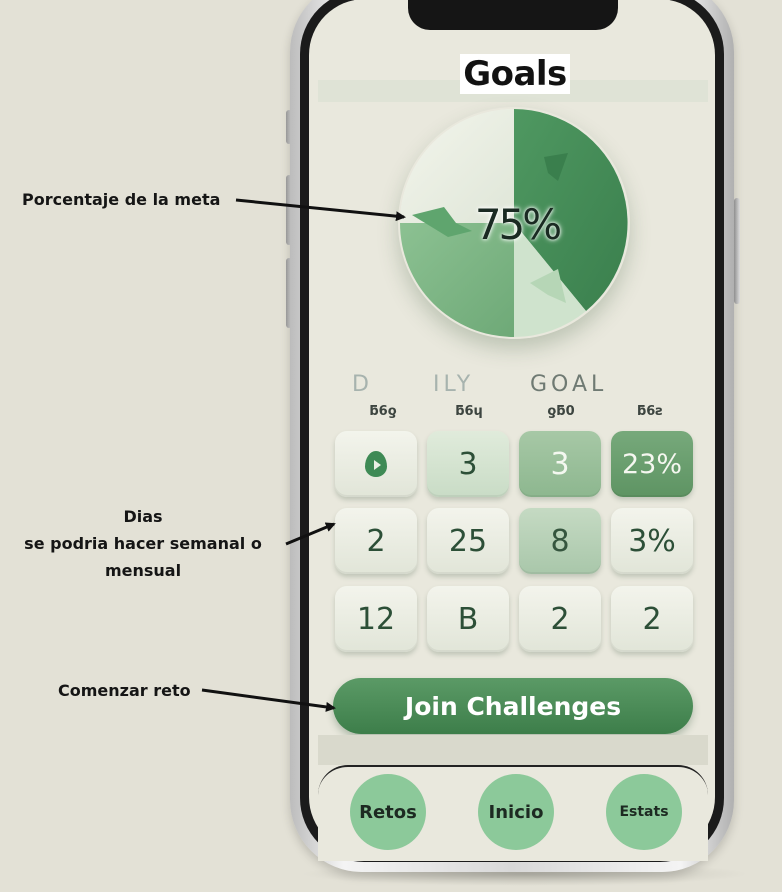 This screenshot has height=892, width=782. Describe the element at coordinates (310, 534) in the screenshot. I see `arrow-dias` at that location.